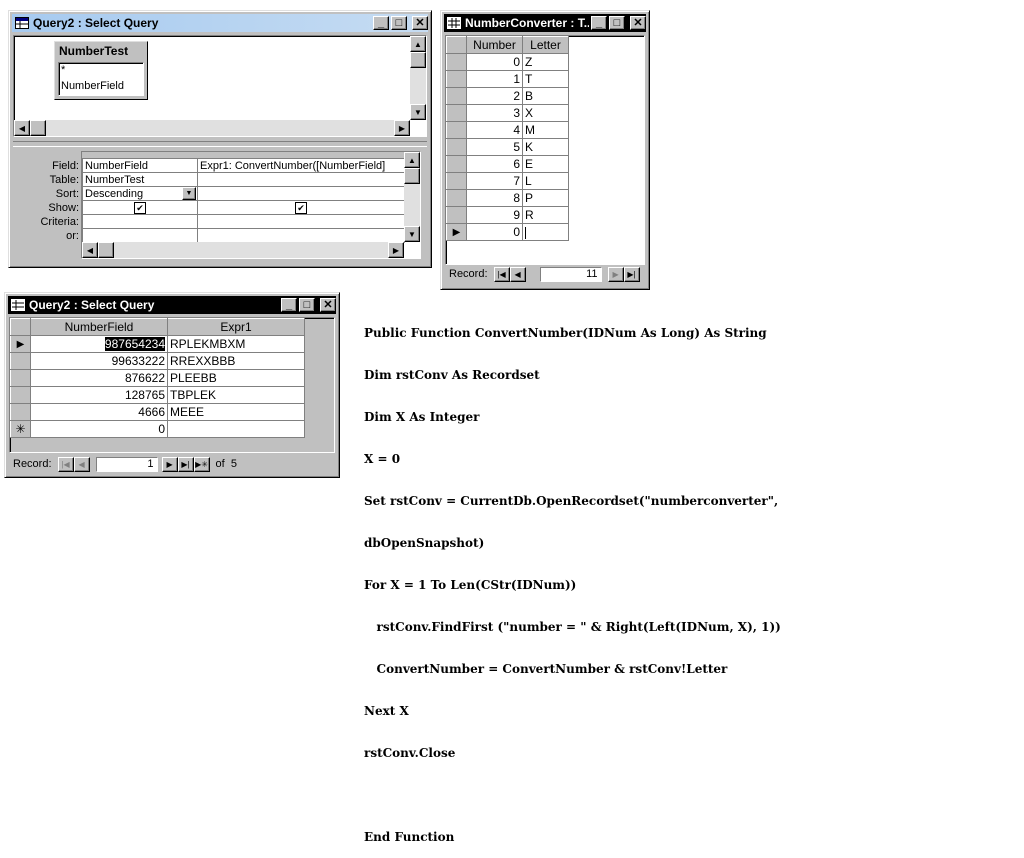  Describe the element at coordinates (545, 164) in the screenshot. I see `letter-cell: E` at that location.